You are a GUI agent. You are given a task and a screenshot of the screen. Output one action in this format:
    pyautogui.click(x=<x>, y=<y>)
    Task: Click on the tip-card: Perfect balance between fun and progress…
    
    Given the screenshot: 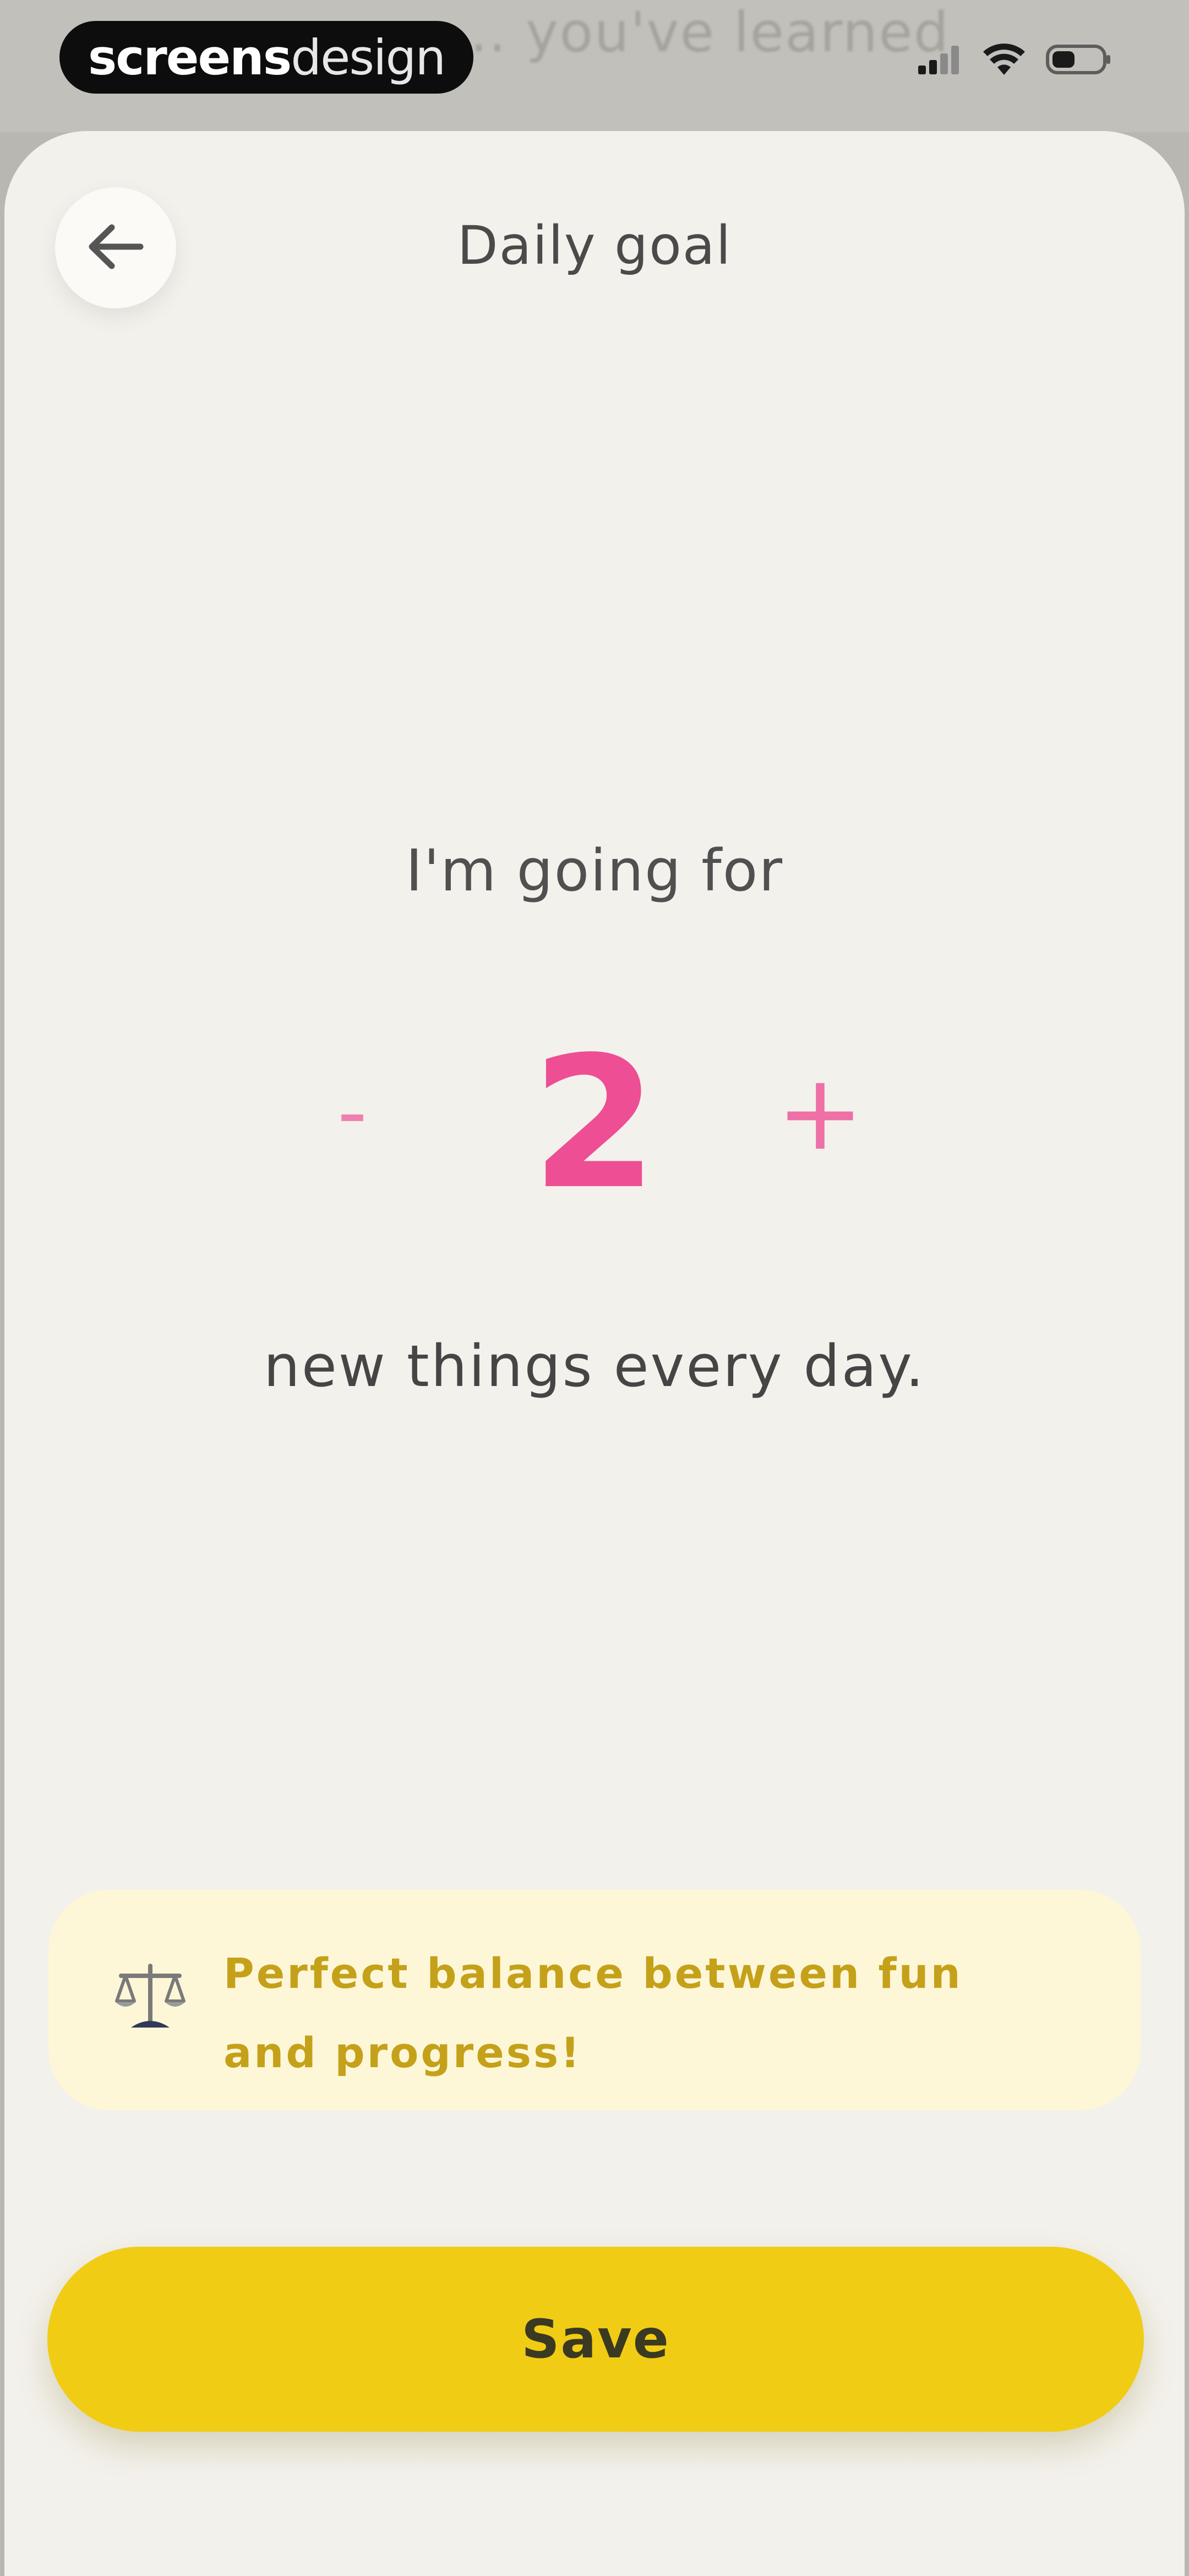 What is the action you would take?
    pyautogui.click(x=594, y=2000)
    